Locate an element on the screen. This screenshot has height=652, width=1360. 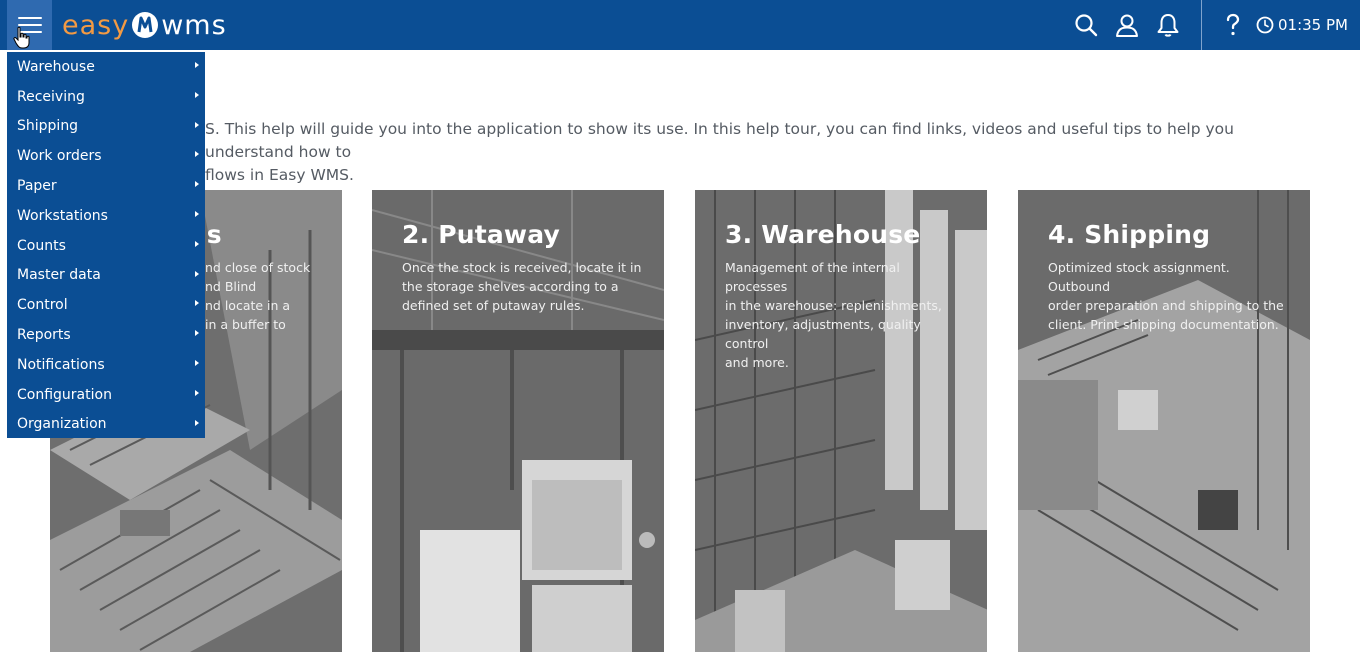
menu-item-label: Reports is located at coordinates (44, 335).